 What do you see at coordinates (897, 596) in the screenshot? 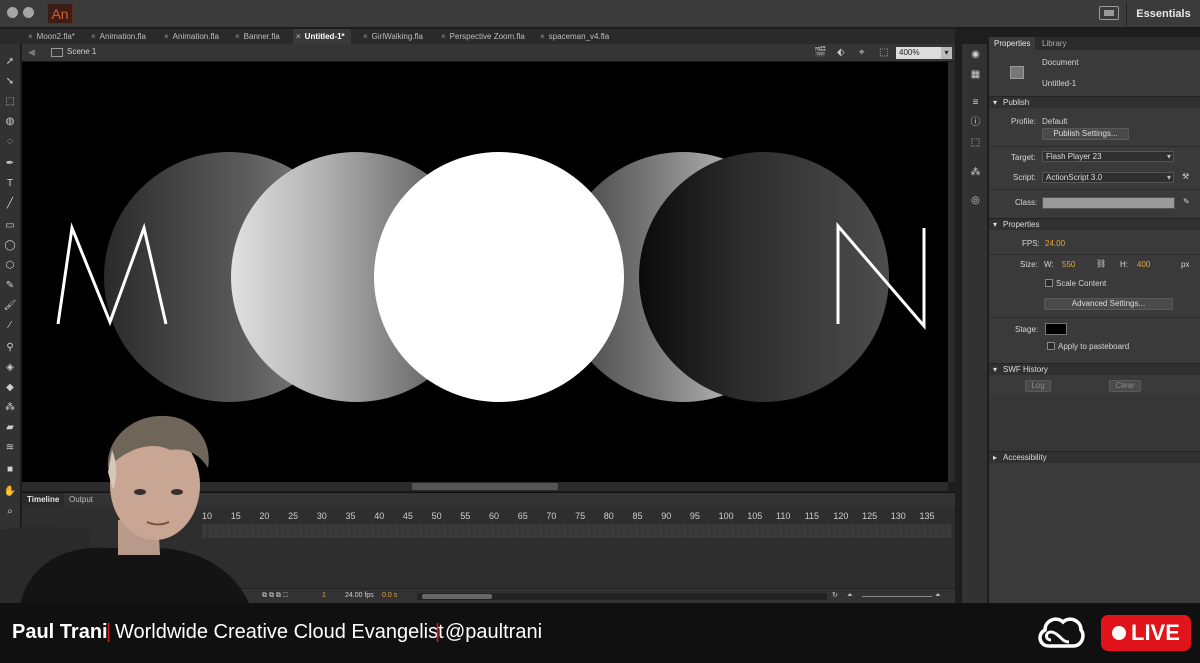
I see `timeline-zoom-slider` at bounding box center [897, 596].